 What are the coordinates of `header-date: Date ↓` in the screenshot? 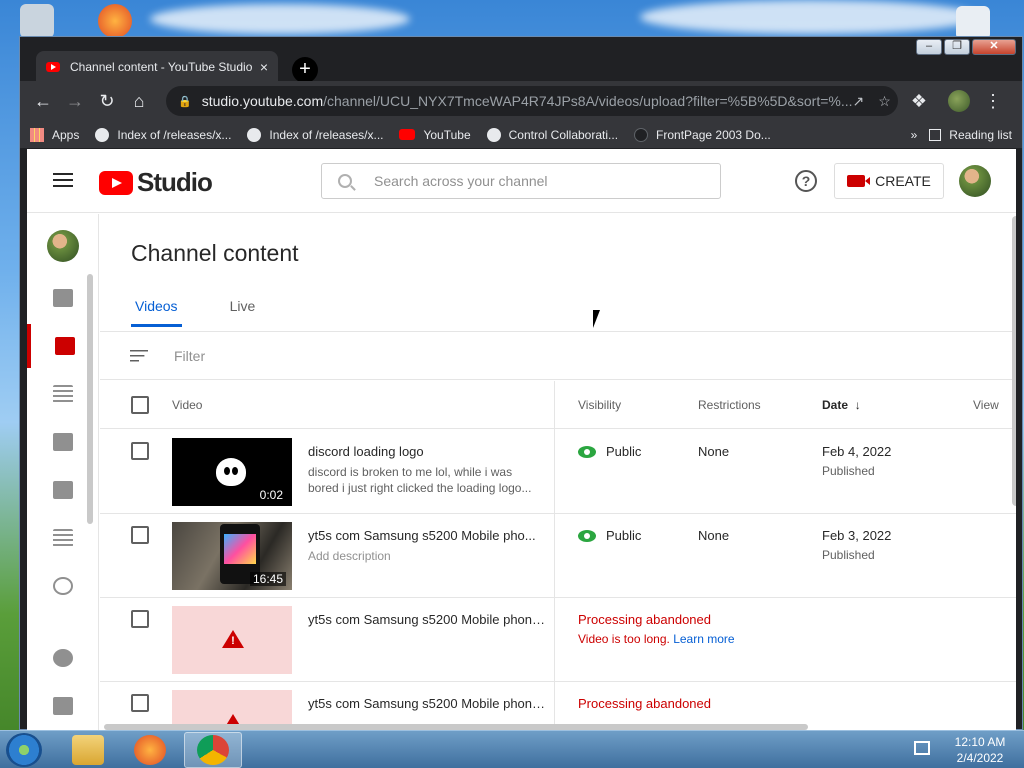 It's located at (841, 404).